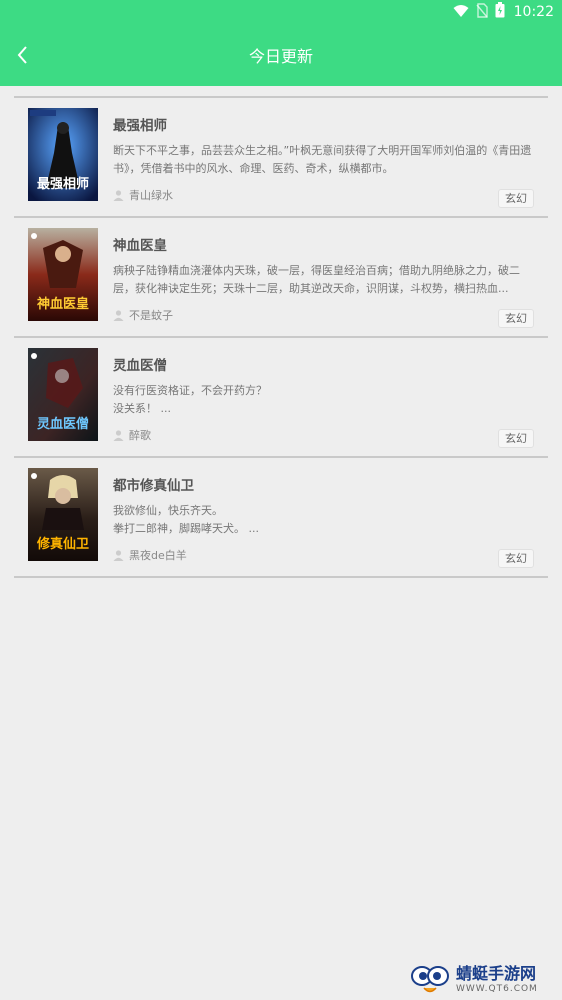 The width and height of the screenshot is (562, 1000). Describe the element at coordinates (533, 12) in the screenshot. I see `status-time: 10:22` at that location.